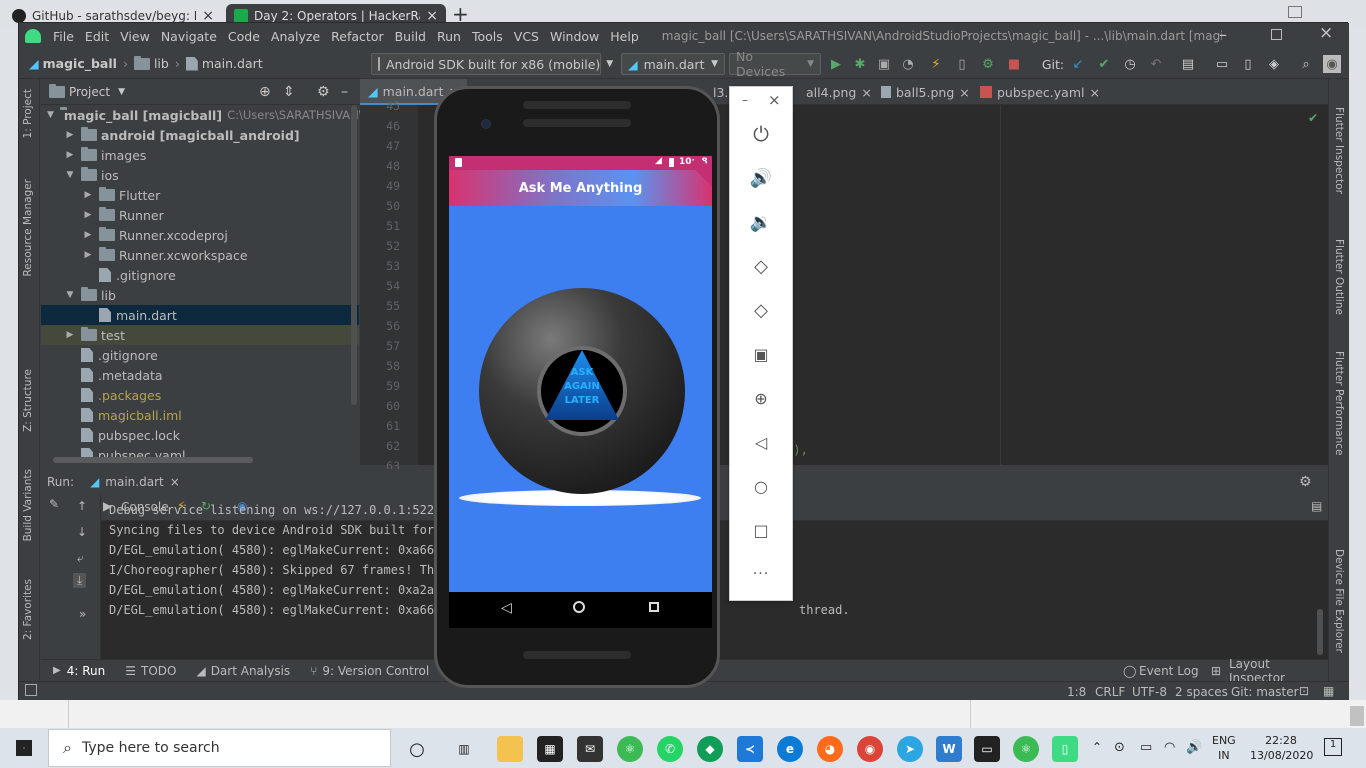 This screenshot has height=768, width=1366. Describe the element at coordinates (1295, 12) in the screenshot. I see `restore-icon` at that location.